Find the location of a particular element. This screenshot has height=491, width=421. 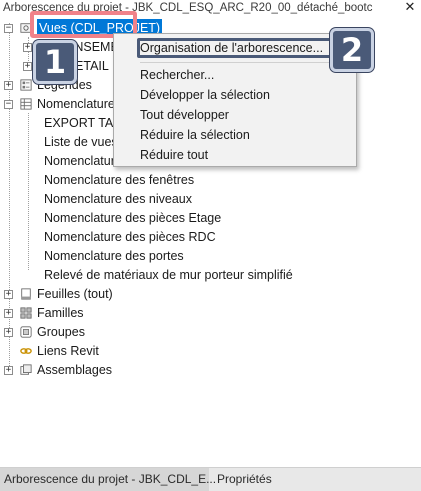

tree-label-schedule: Liste de vues is located at coordinates (81, 142).